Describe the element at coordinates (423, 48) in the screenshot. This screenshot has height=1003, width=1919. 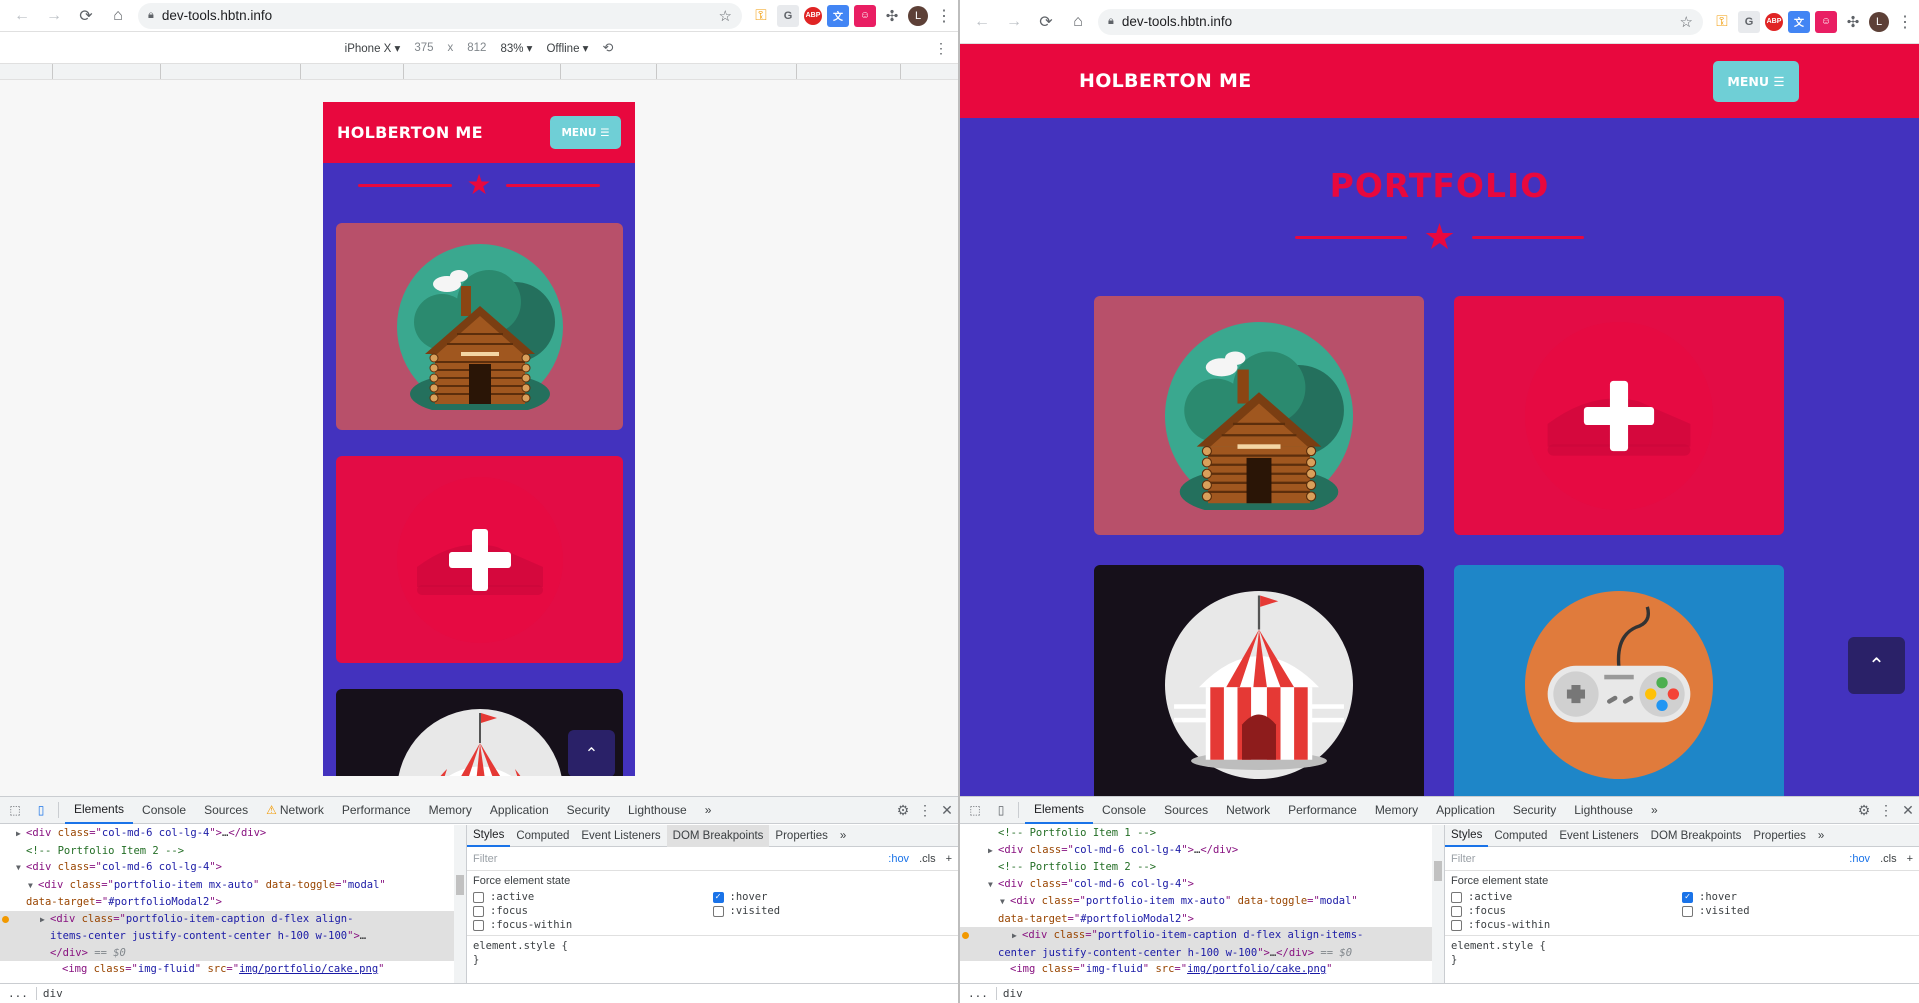
I see `device-width-input: 375` at that location.